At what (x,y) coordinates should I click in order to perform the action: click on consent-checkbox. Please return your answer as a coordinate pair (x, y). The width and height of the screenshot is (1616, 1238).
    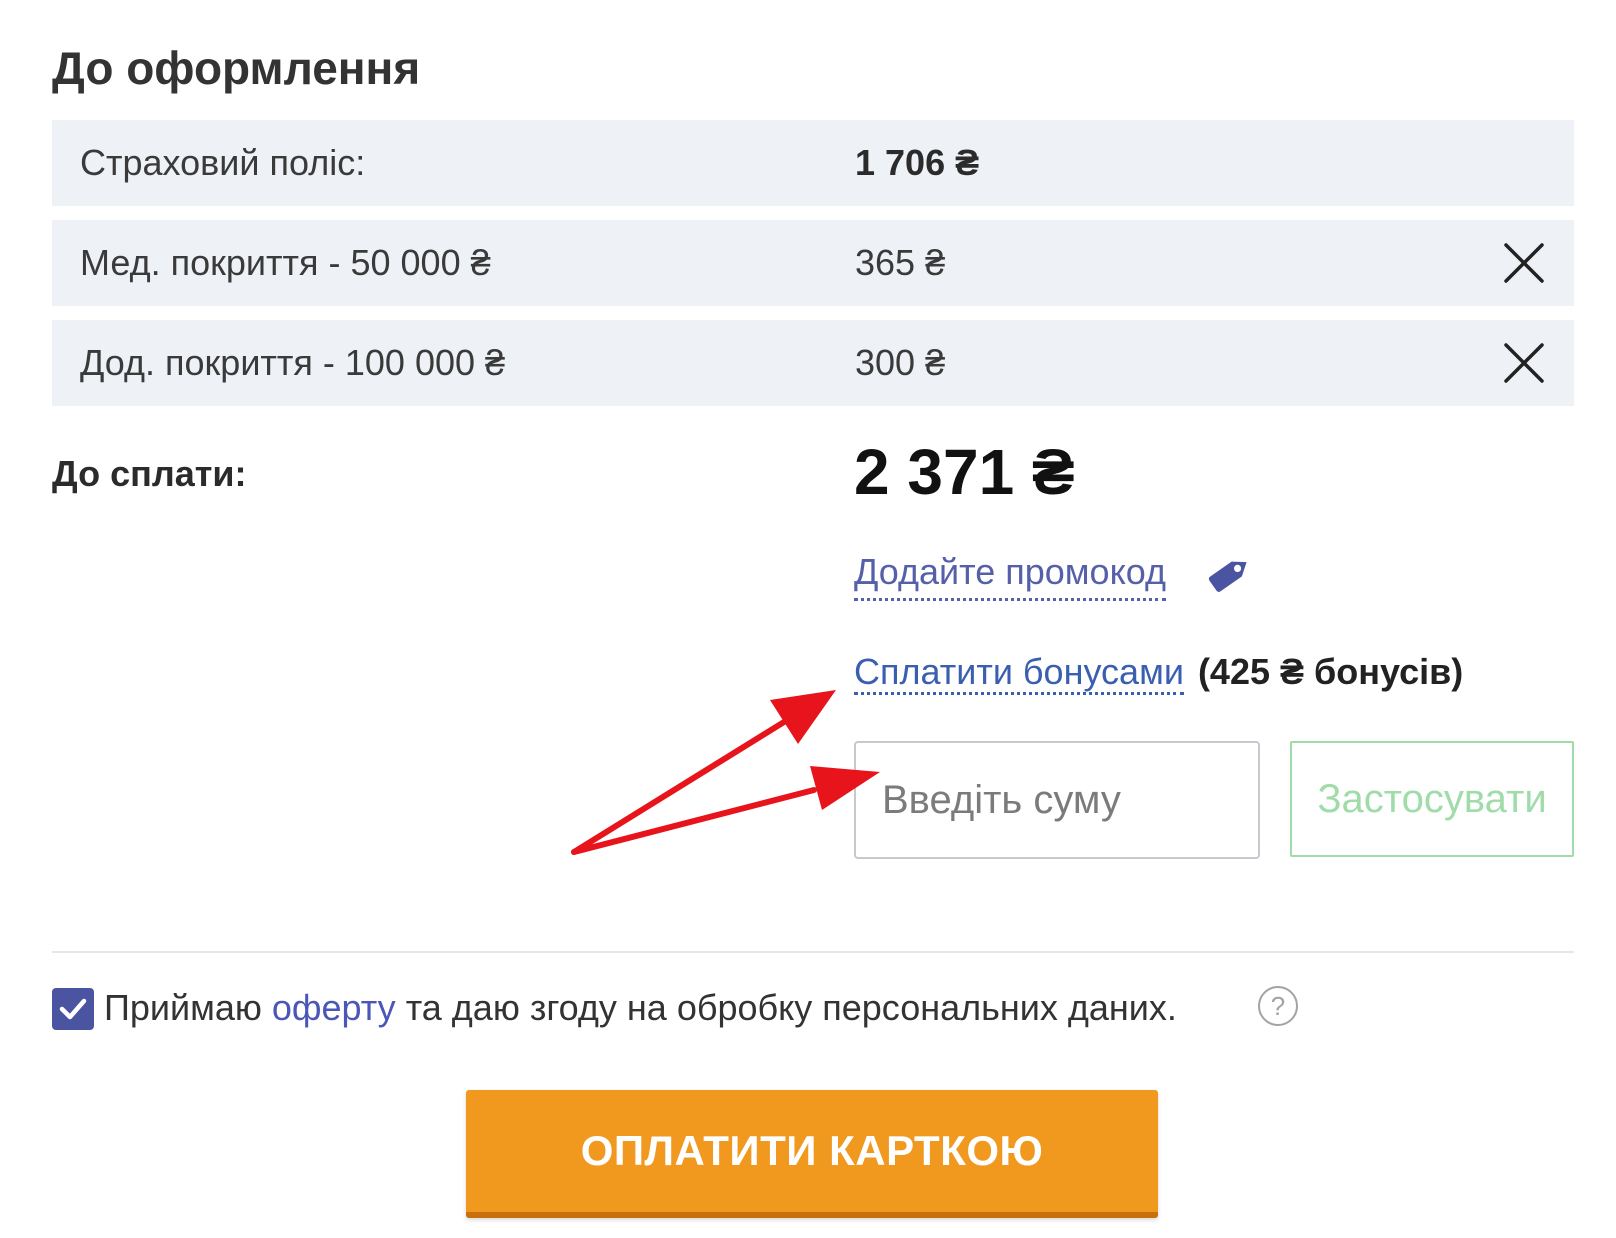
    Looking at the image, I should click on (73, 1009).